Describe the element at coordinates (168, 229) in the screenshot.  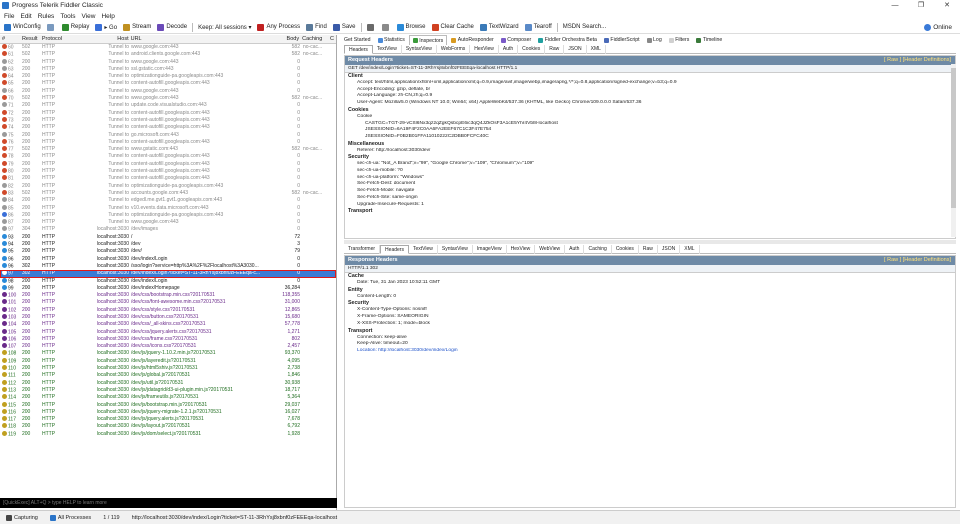
I see `session-row: 97 304 HTTP localhost:3030/dev/images 0` at that location.